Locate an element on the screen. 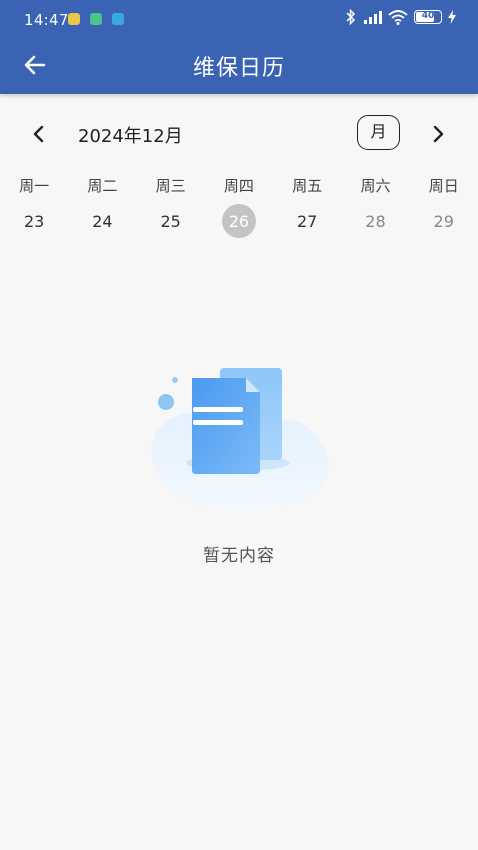 Image resolution: width=478 pixels, height=850 pixels. weekday-label: 周四 is located at coordinates (238, 186).